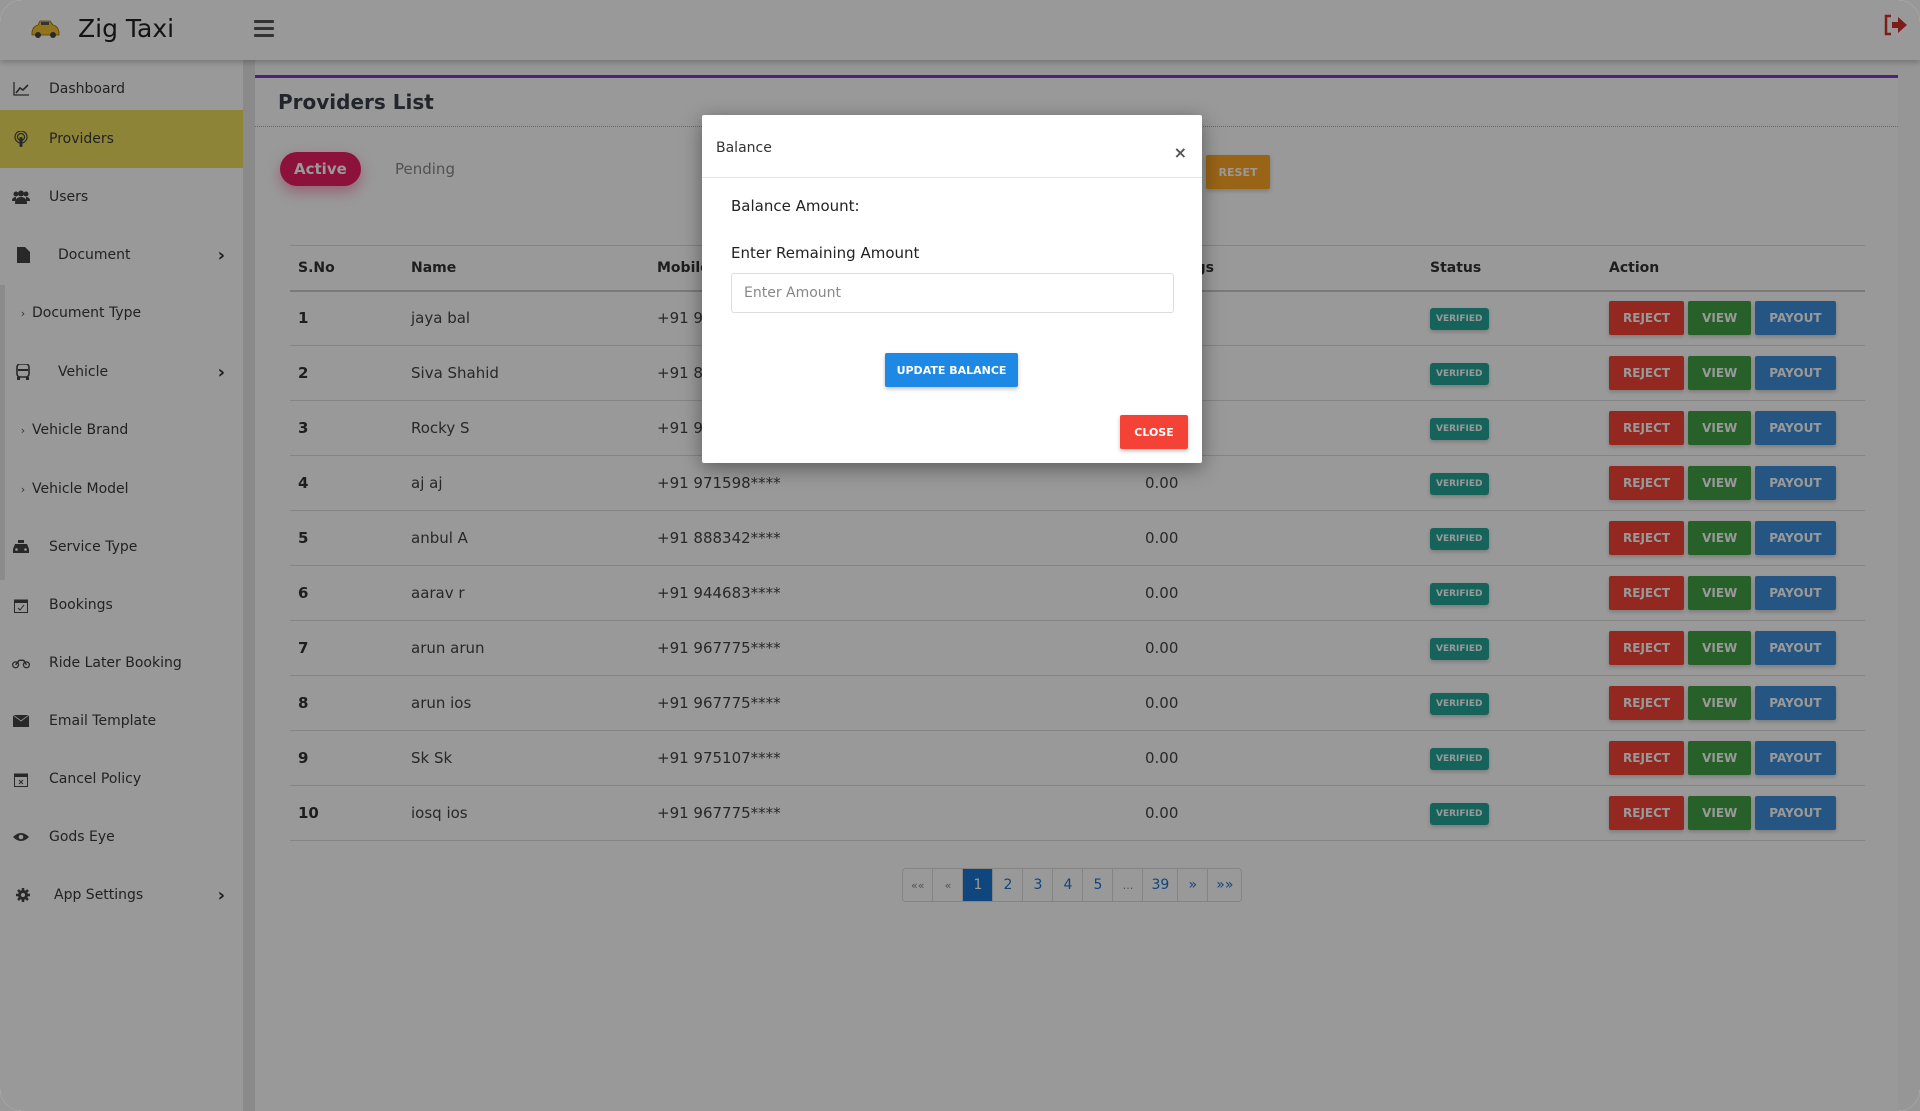 The image size is (1920, 1111). Describe the element at coordinates (825, 253) in the screenshot. I see `remaining-amount-label: Enter Remaining Amount` at that location.